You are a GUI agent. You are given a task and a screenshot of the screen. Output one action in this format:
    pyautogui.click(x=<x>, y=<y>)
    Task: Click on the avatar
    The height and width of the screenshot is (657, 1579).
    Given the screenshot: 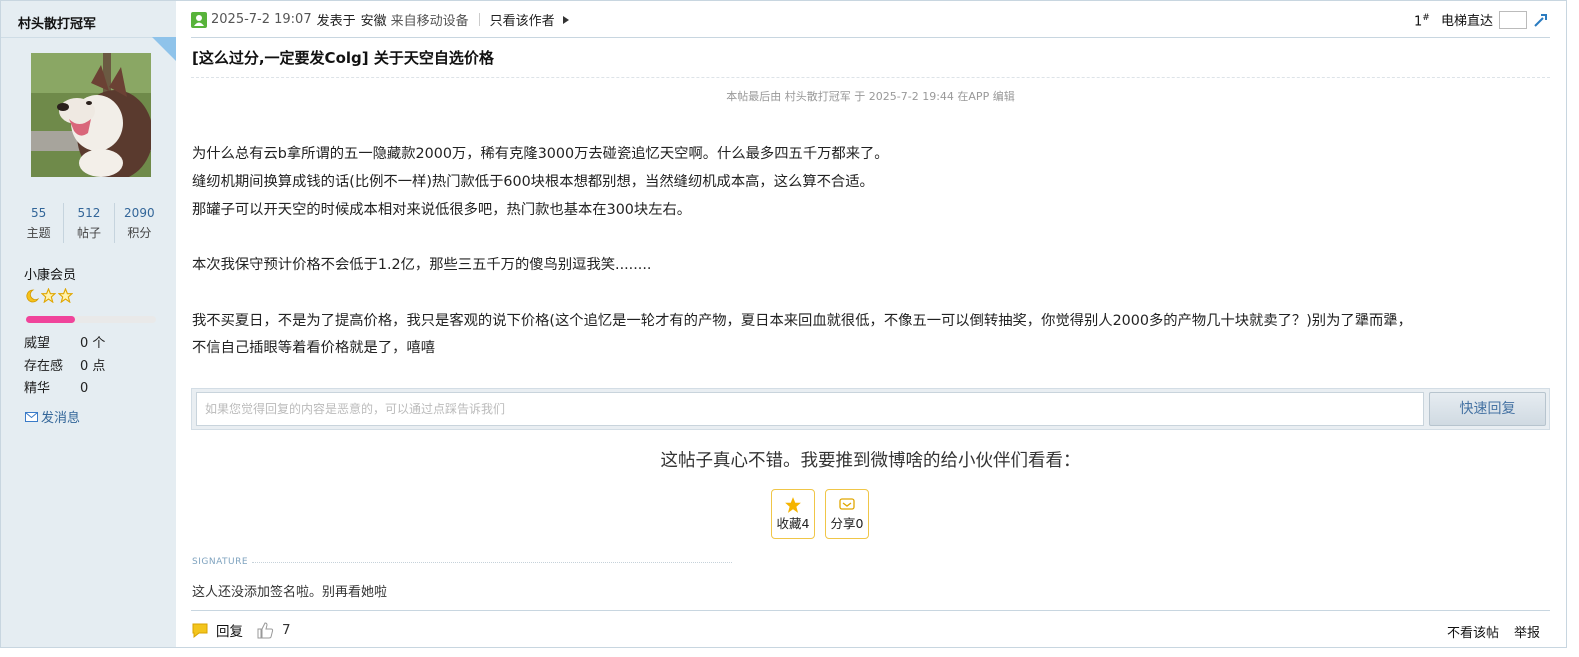 What is the action you would take?
    pyautogui.click(x=91, y=115)
    